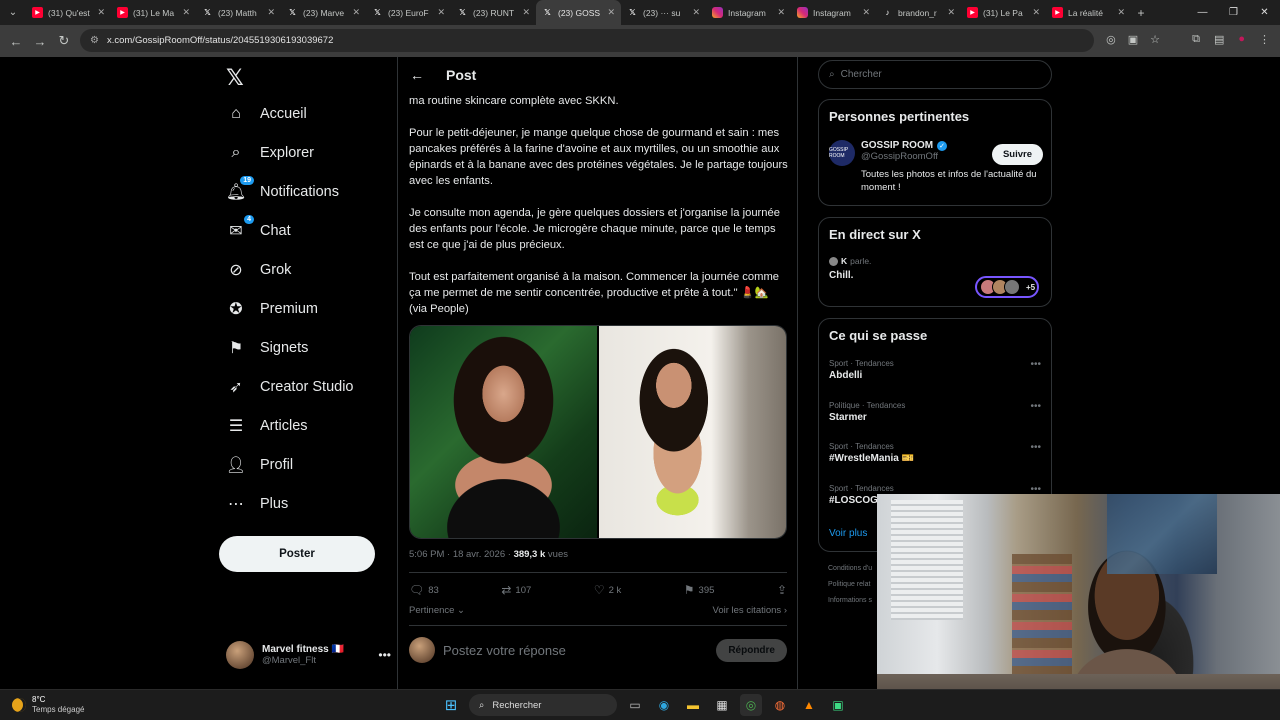  What do you see at coordinates (40, 41) in the screenshot?
I see `forward-button: →` at bounding box center [40, 41].